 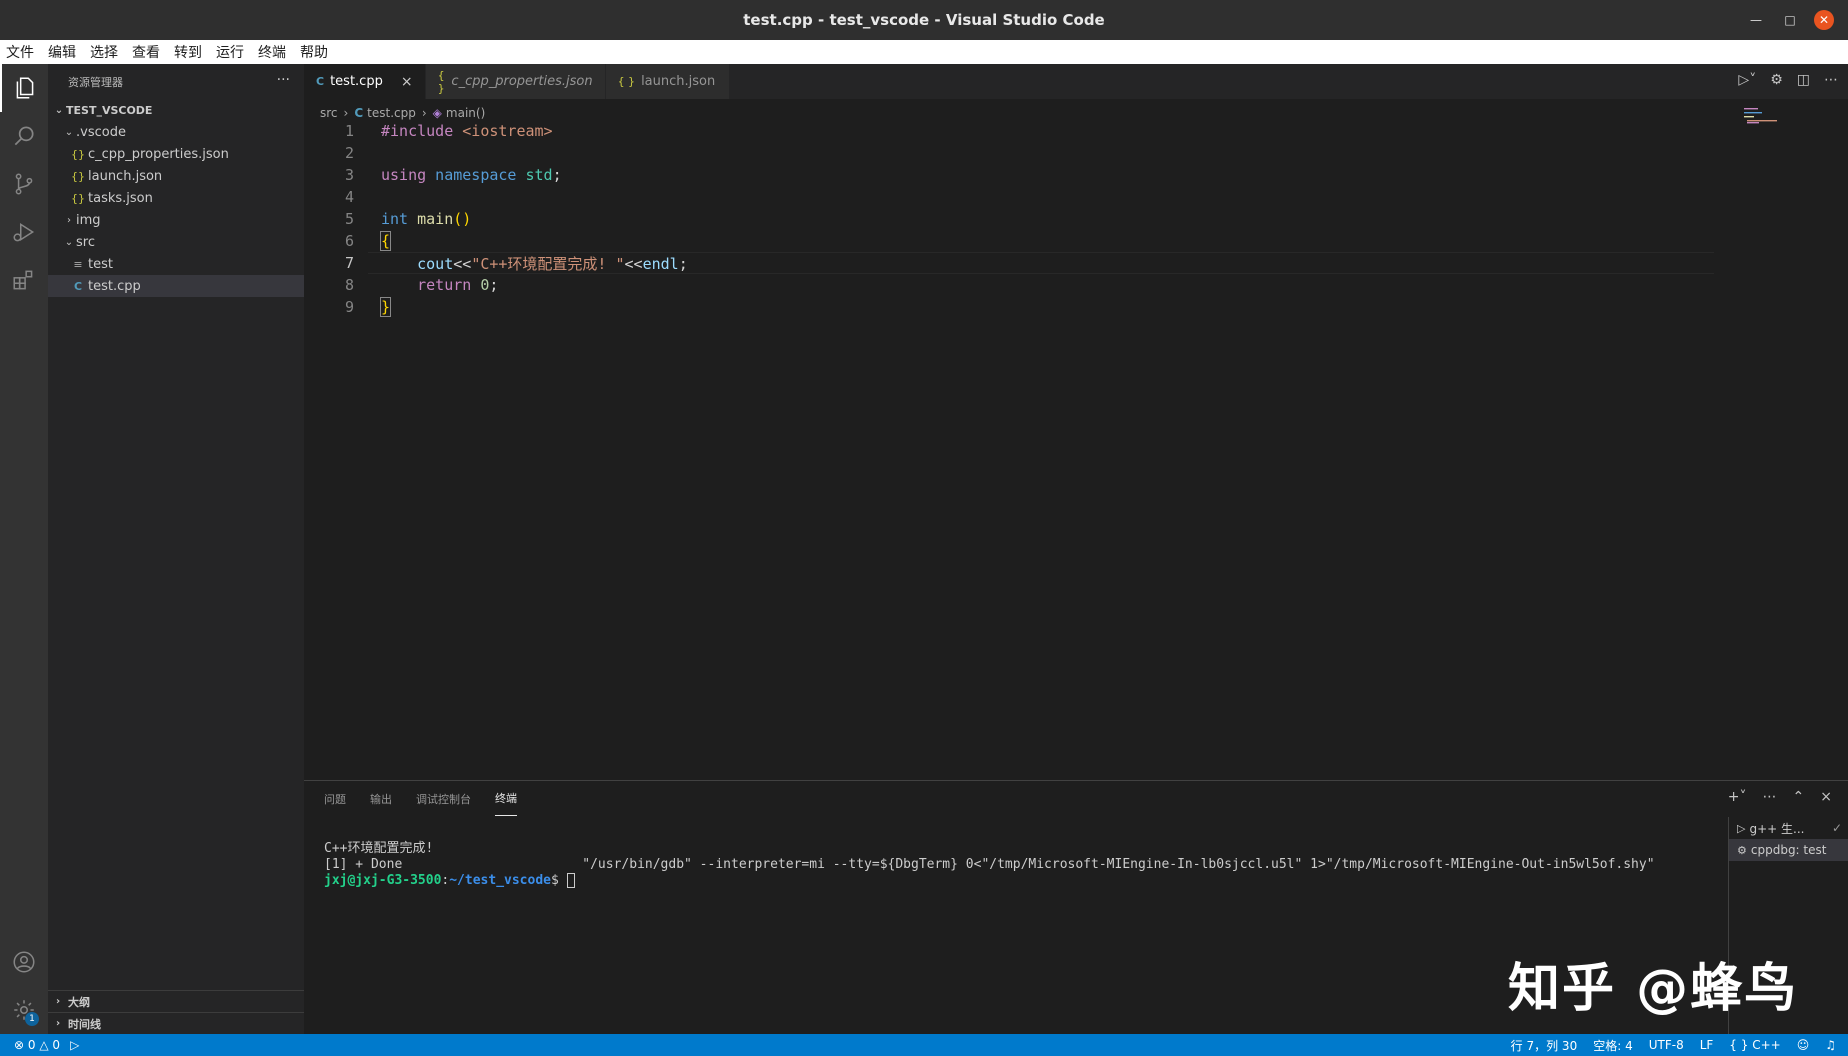 What do you see at coordinates (176, 286) in the screenshot?
I see `tree-file-test-cpp: C test.cpp` at bounding box center [176, 286].